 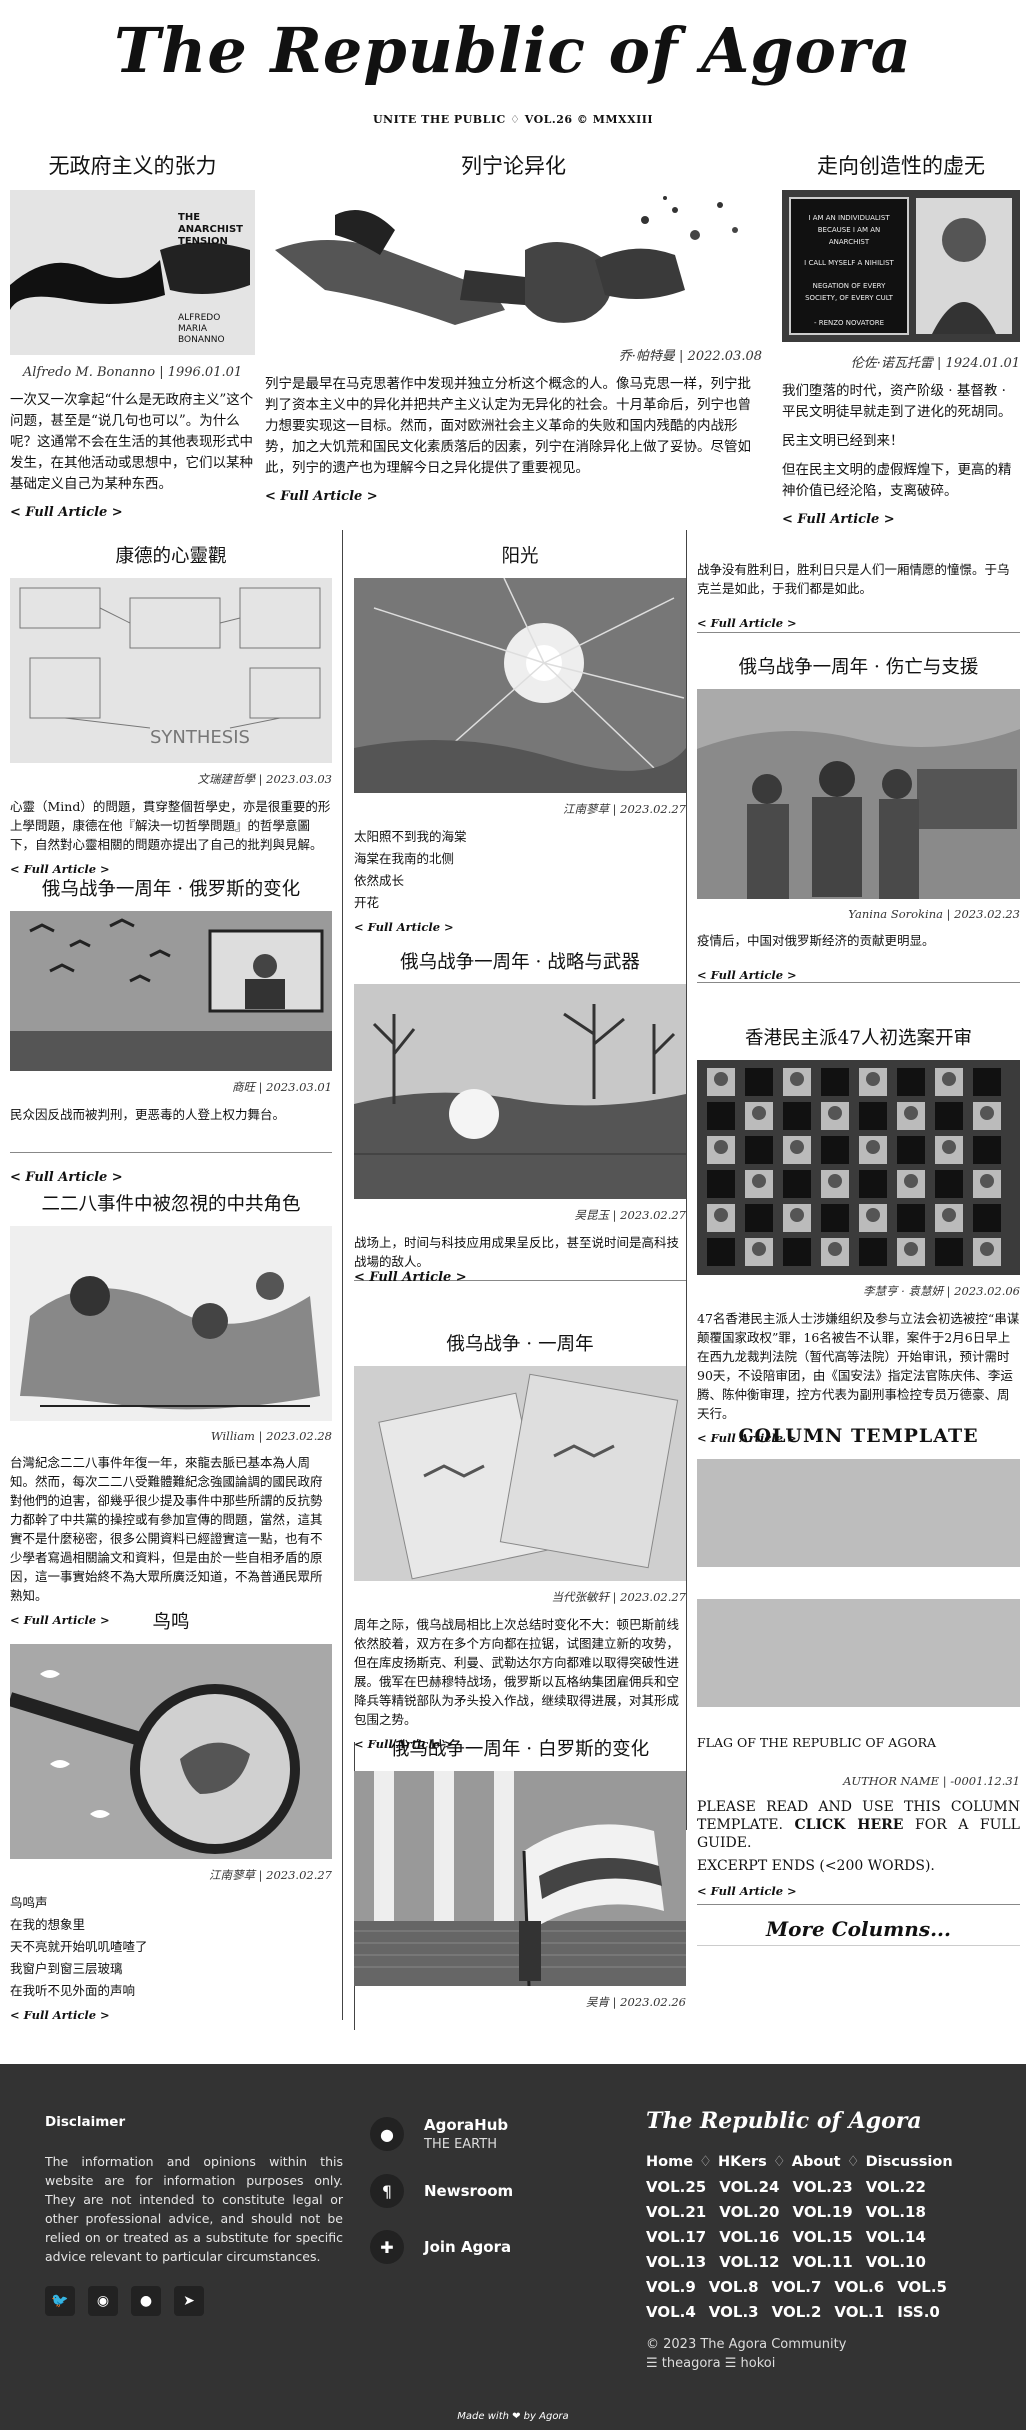 I want to click on click-here-link: CLICK HERE, so click(x=848, y=1825).